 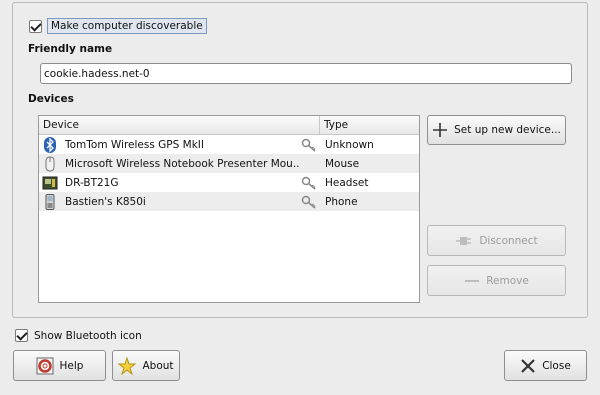 I want to click on device-row: TomTom Wireless GPS MkII Unknown, so click(x=229, y=144).